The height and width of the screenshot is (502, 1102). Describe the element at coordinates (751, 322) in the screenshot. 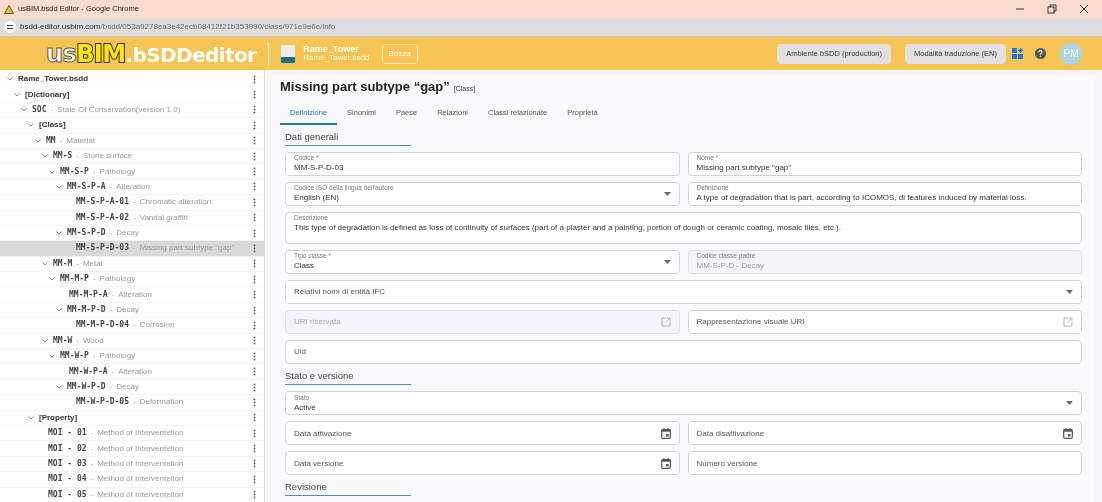

I see `field-placeholder: Rappresentazione visuale URI` at that location.